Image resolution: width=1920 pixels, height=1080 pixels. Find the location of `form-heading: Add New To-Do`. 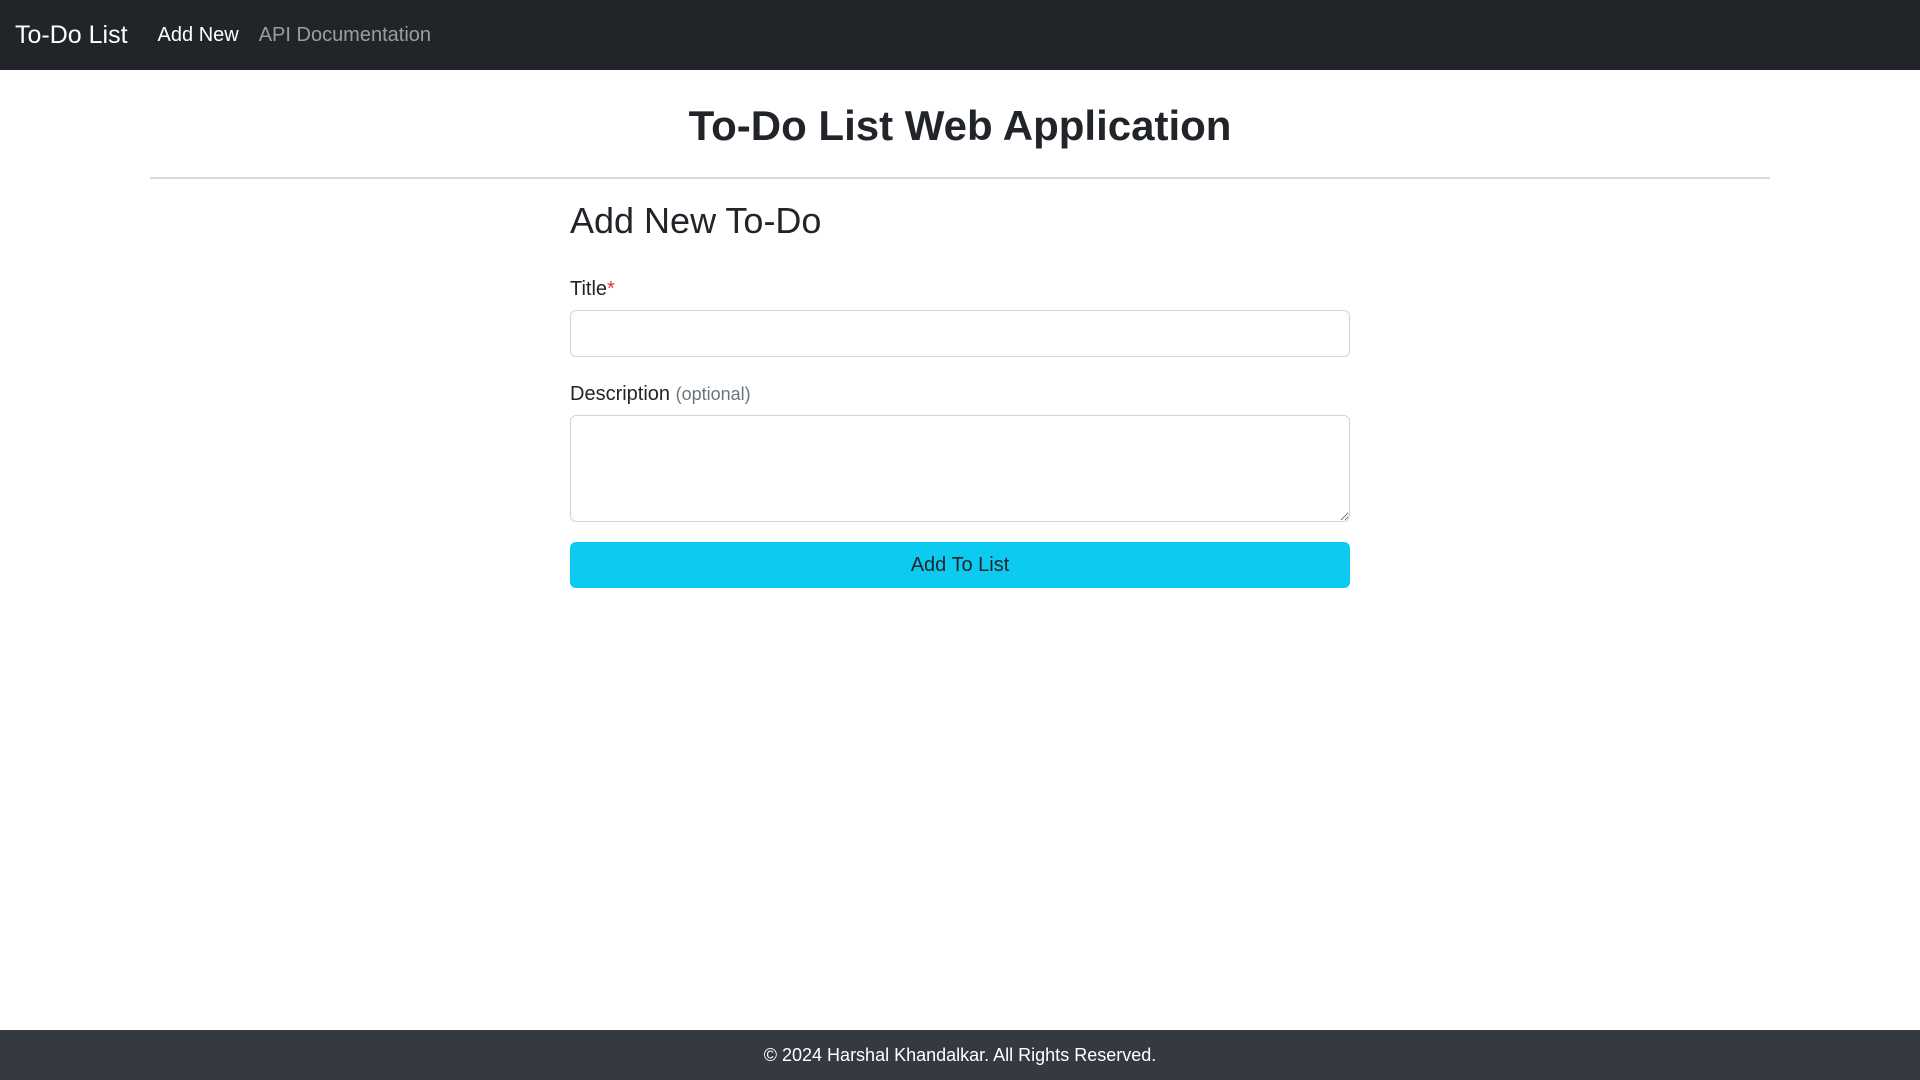

form-heading: Add New To-Do is located at coordinates (696, 220).